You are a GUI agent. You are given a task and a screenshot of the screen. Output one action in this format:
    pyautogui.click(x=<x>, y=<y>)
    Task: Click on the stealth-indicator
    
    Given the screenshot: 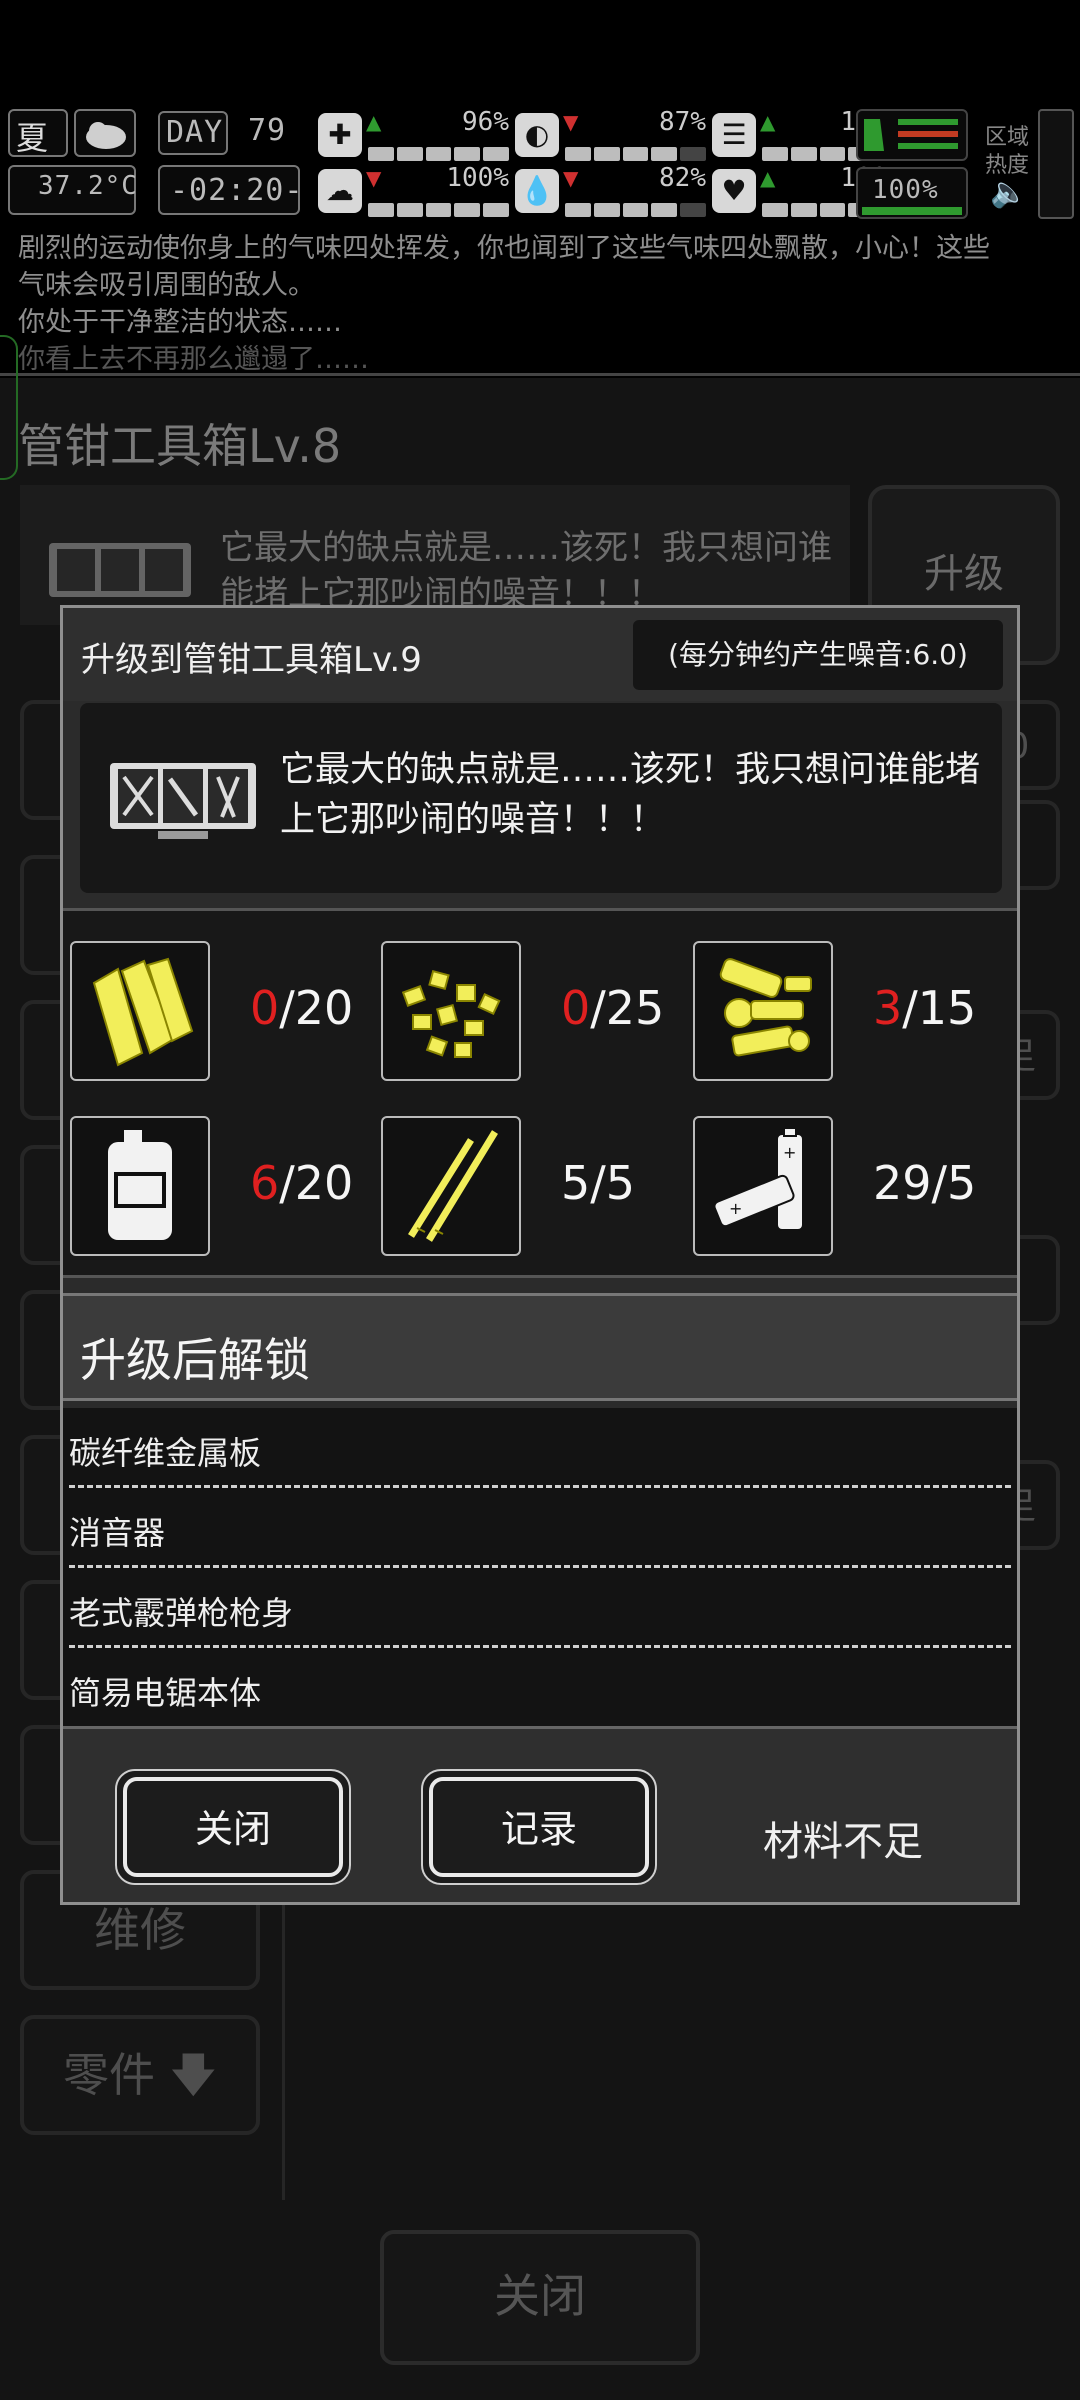 What is the action you would take?
    pyautogui.click(x=912, y=135)
    